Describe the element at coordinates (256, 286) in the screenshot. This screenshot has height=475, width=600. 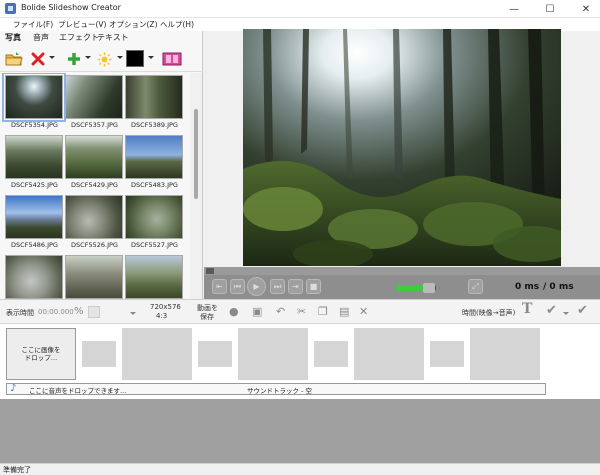
I see `play-icon: ▶` at that location.